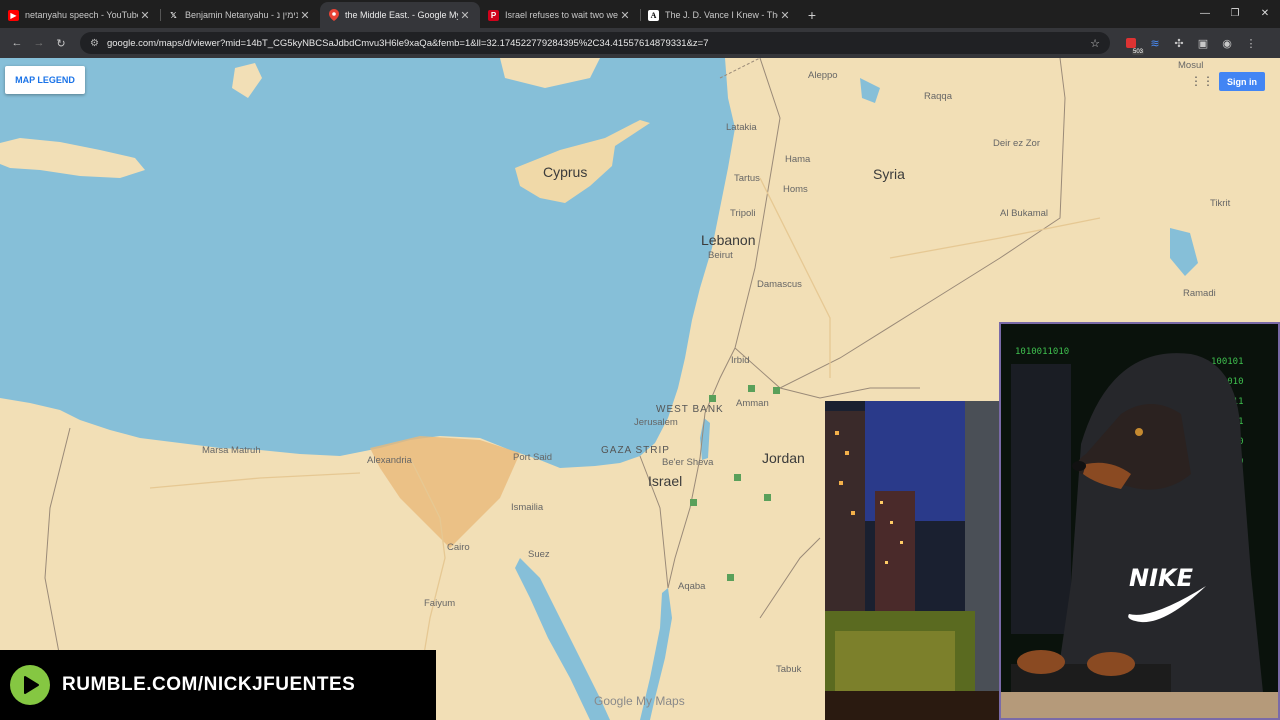 Image resolution: width=1280 pixels, height=720 pixels. What do you see at coordinates (692, 586) in the screenshot?
I see `city-label: Aqaba` at bounding box center [692, 586].